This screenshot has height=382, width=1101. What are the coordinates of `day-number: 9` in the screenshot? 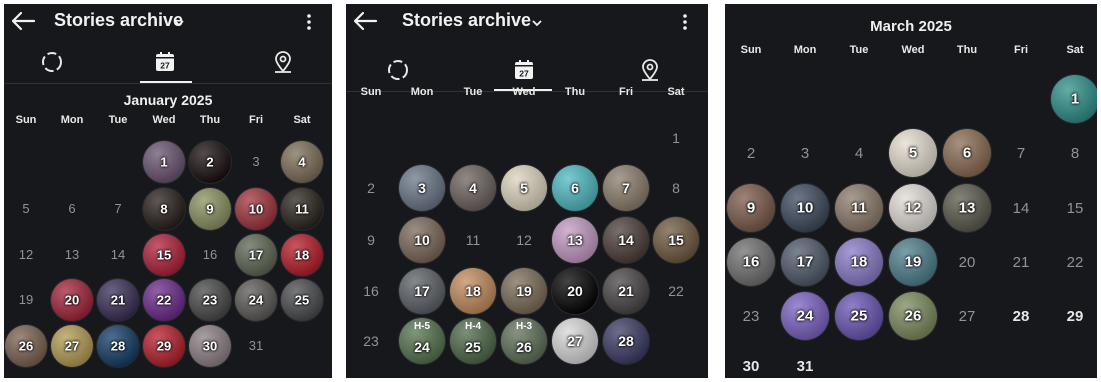 It's located at (210, 209).